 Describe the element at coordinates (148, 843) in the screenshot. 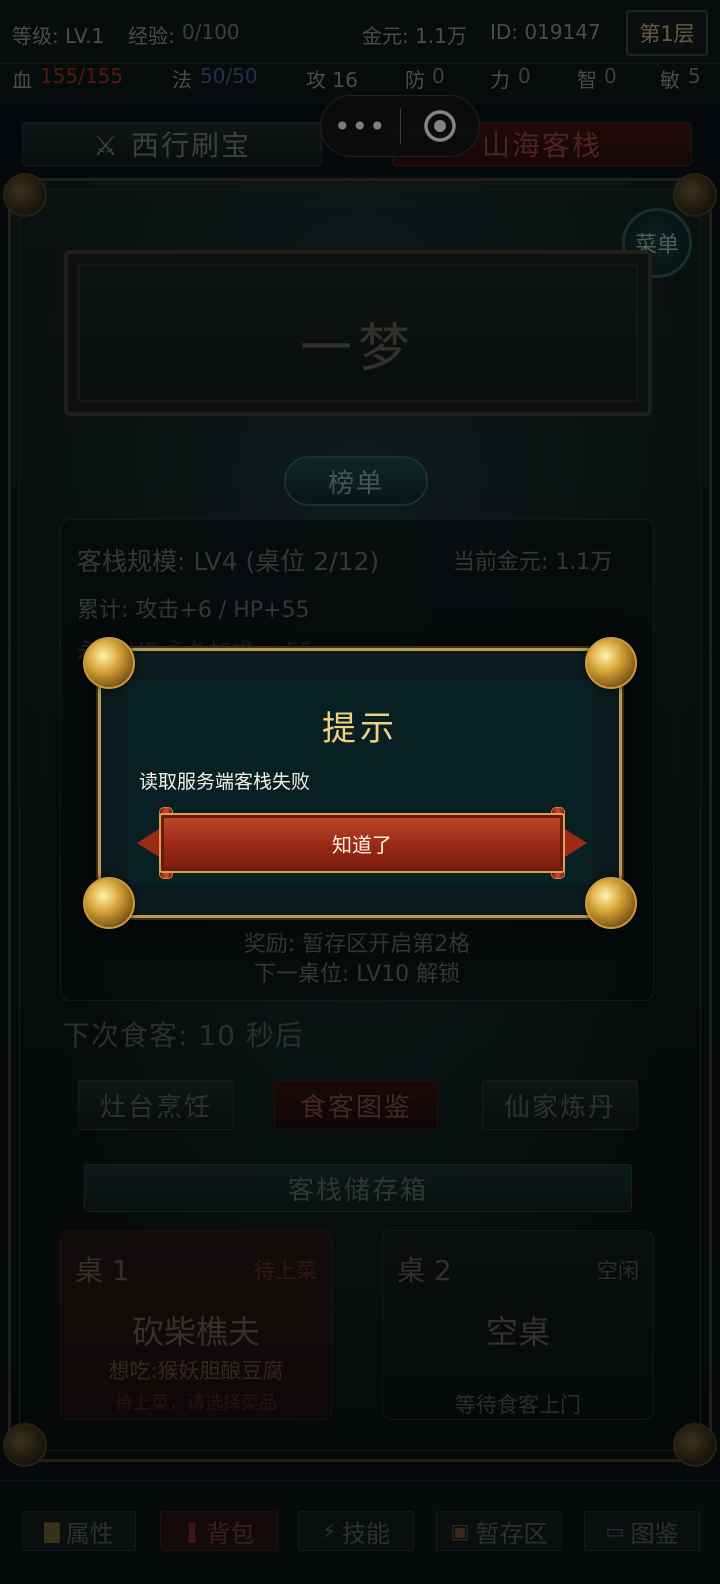

I see `scroll-tip-left-icon` at that location.